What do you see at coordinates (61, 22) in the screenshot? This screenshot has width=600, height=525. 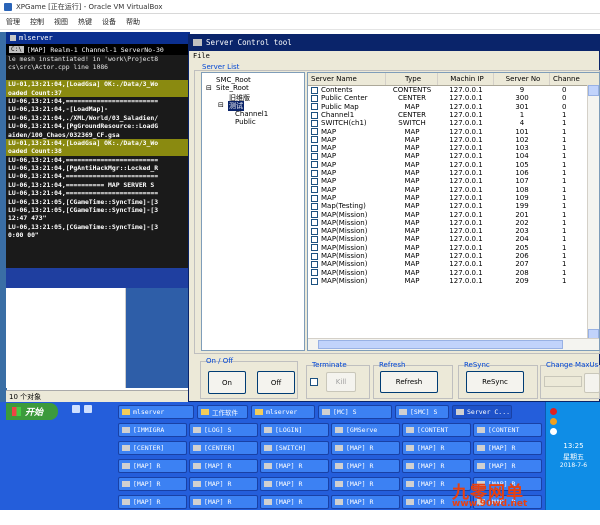 I see `menu-view: 视图` at bounding box center [61, 22].